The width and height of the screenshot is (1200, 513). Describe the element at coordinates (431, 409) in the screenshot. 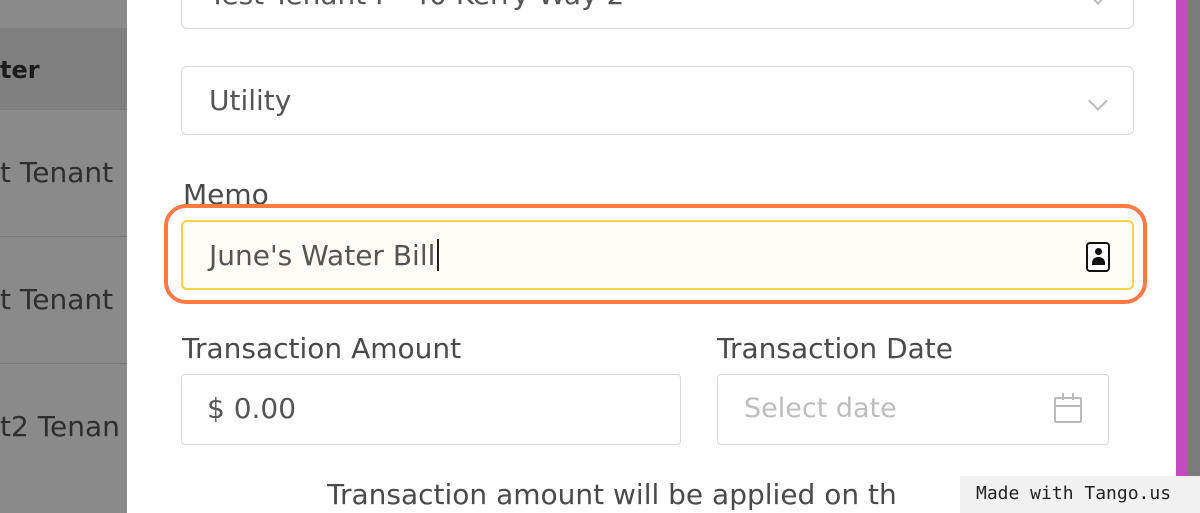

I see `transaction-amount-input: $ 0.00` at that location.